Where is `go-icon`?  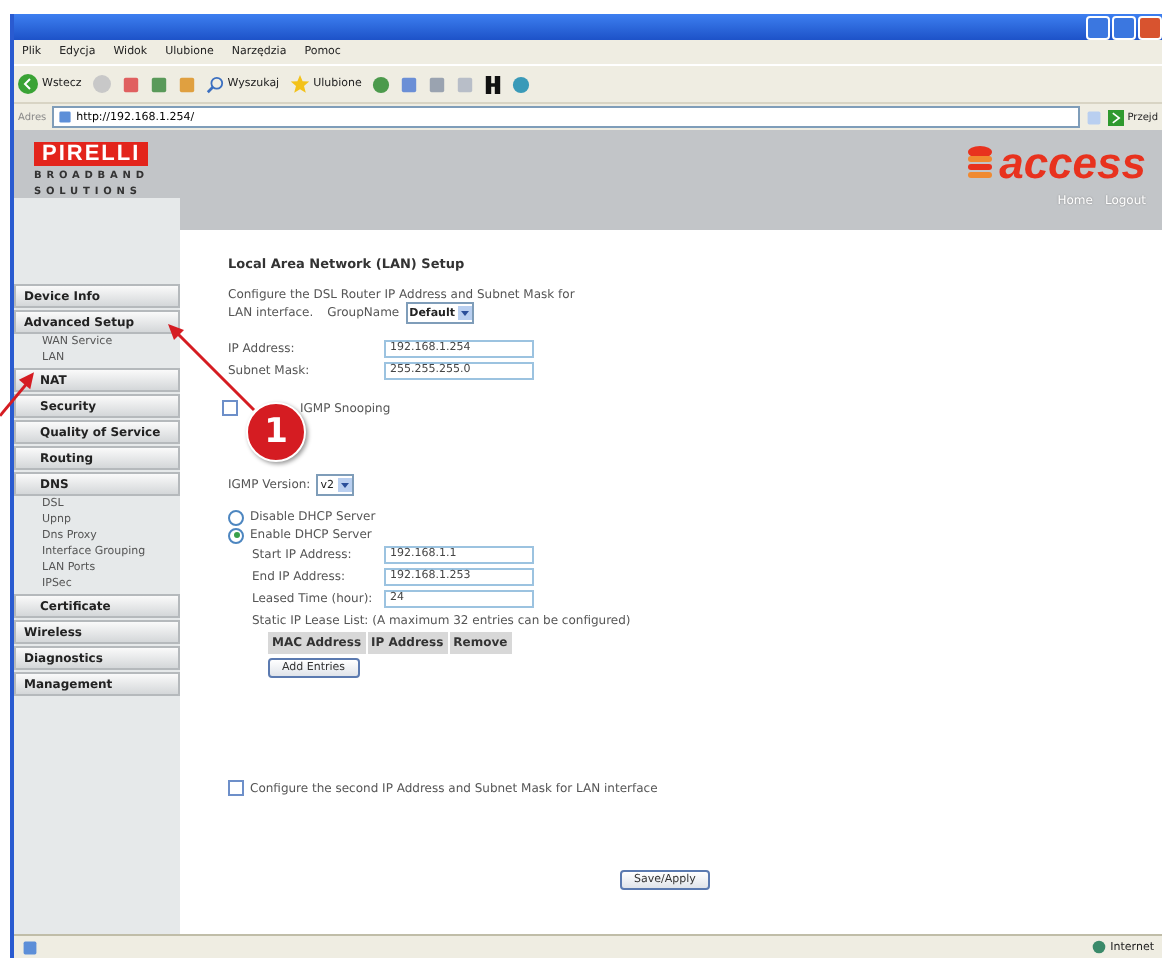
go-icon is located at coordinates (1115, 117).